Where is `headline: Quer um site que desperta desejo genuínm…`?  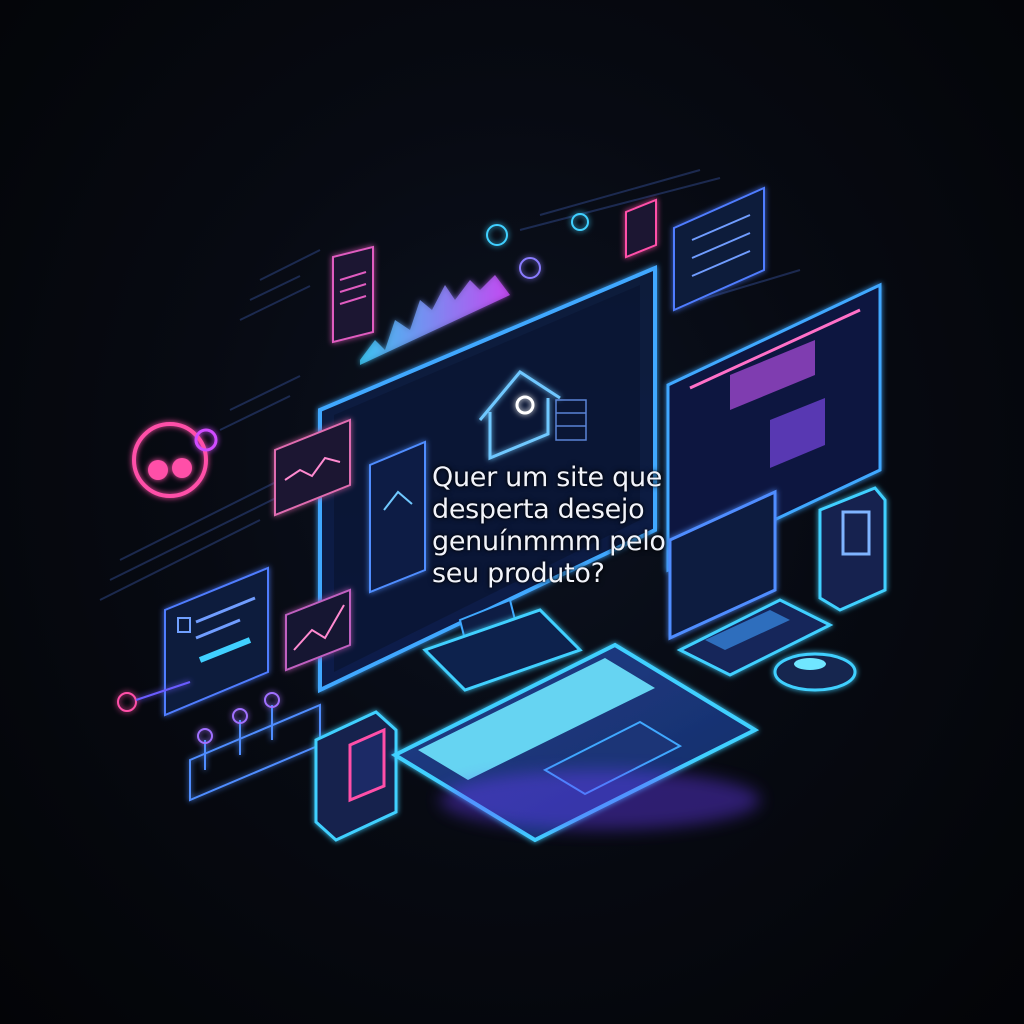
headline: Quer um site que desperta desejo genuínm… is located at coordinates (597, 526).